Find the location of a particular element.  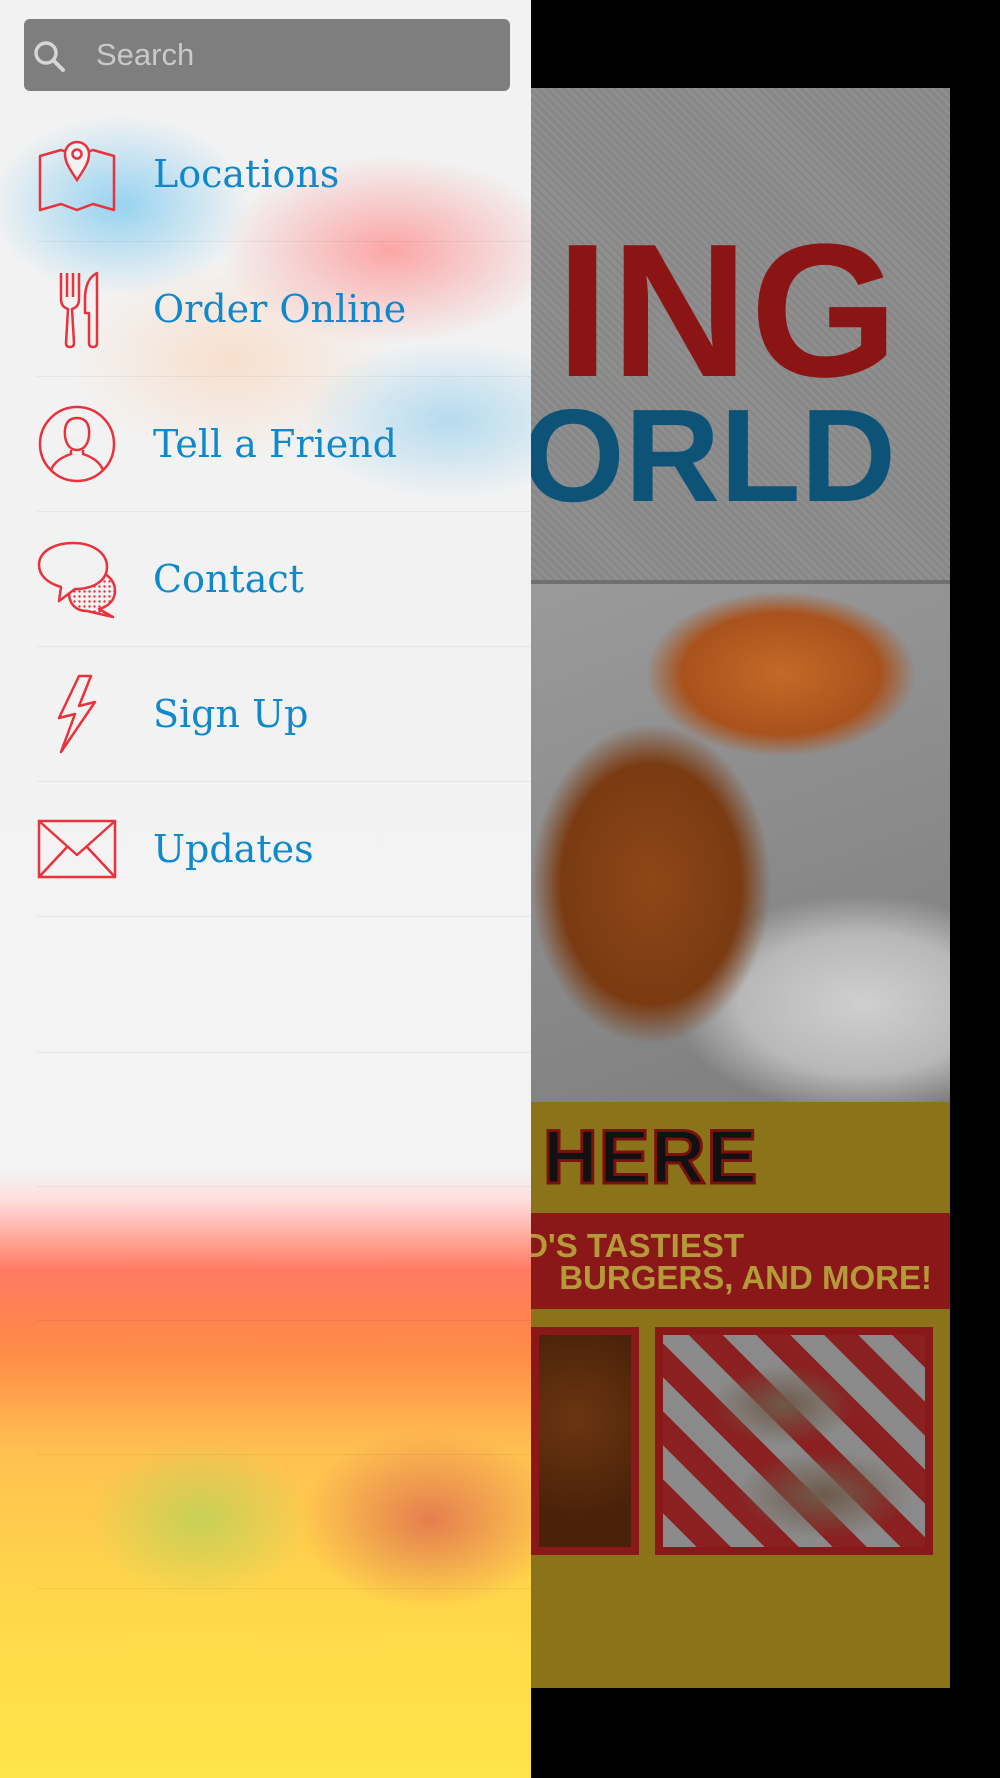

menu-item-order-online: Order Online is located at coordinates (284, 309).